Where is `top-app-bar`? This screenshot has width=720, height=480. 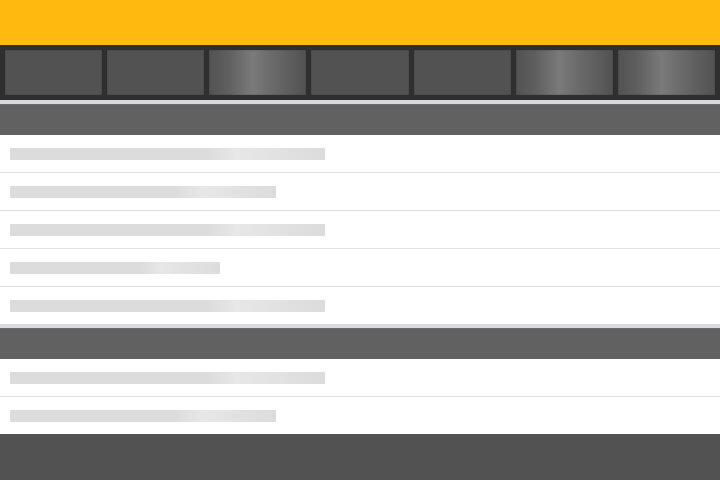 top-app-bar is located at coordinates (360, 22).